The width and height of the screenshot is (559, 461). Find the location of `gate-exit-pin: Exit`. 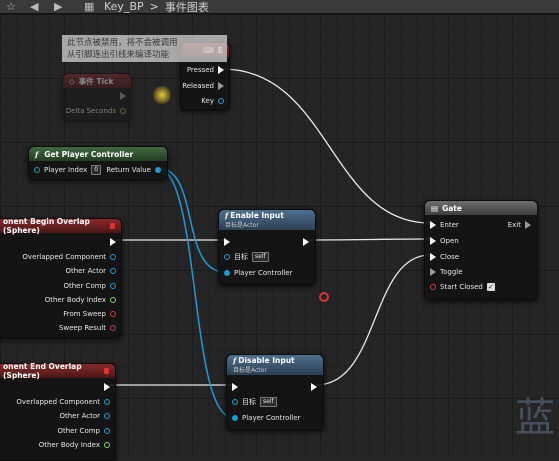

gate-exit-pin: Exit is located at coordinates (519, 225).